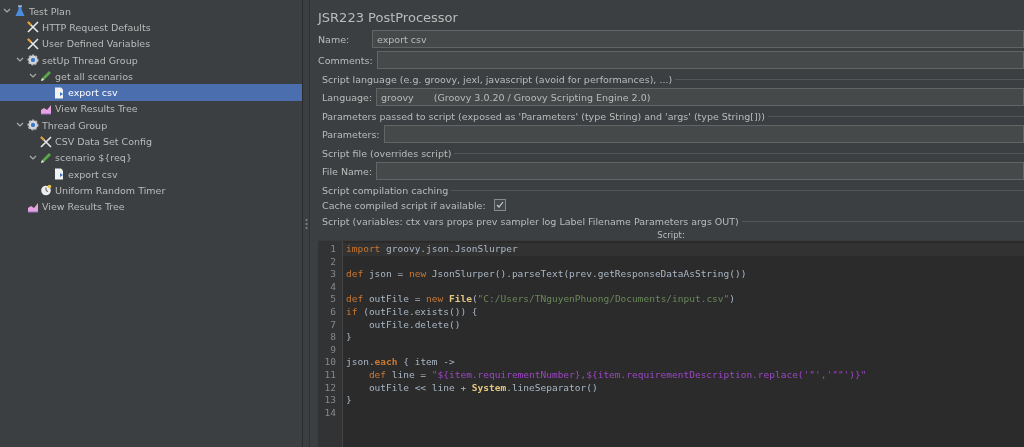 This screenshot has height=447, width=1024. Describe the element at coordinates (351, 134) in the screenshot. I see `field-label: Parameters:` at that location.